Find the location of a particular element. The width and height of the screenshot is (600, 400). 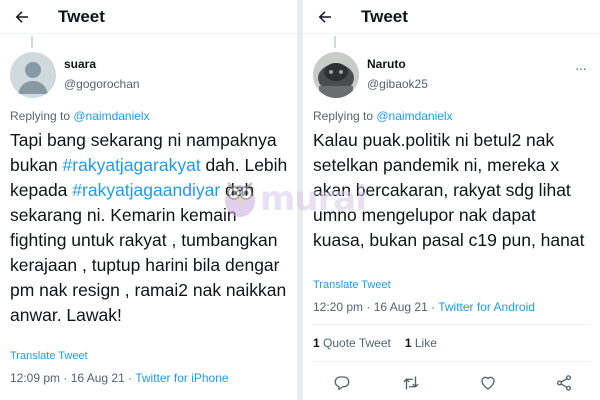

tweet-timestamp: 12:20 pm · 16 Aug 21 · is located at coordinates (375, 307).